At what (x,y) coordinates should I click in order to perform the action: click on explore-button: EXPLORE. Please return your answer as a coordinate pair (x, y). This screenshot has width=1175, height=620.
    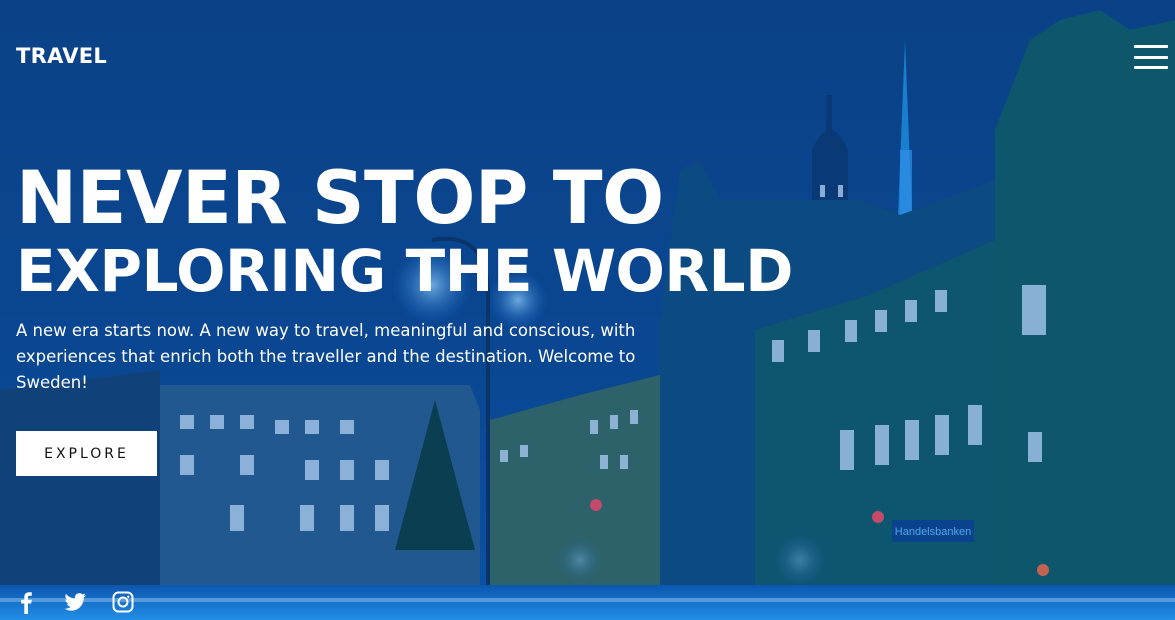
    Looking at the image, I should click on (86, 453).